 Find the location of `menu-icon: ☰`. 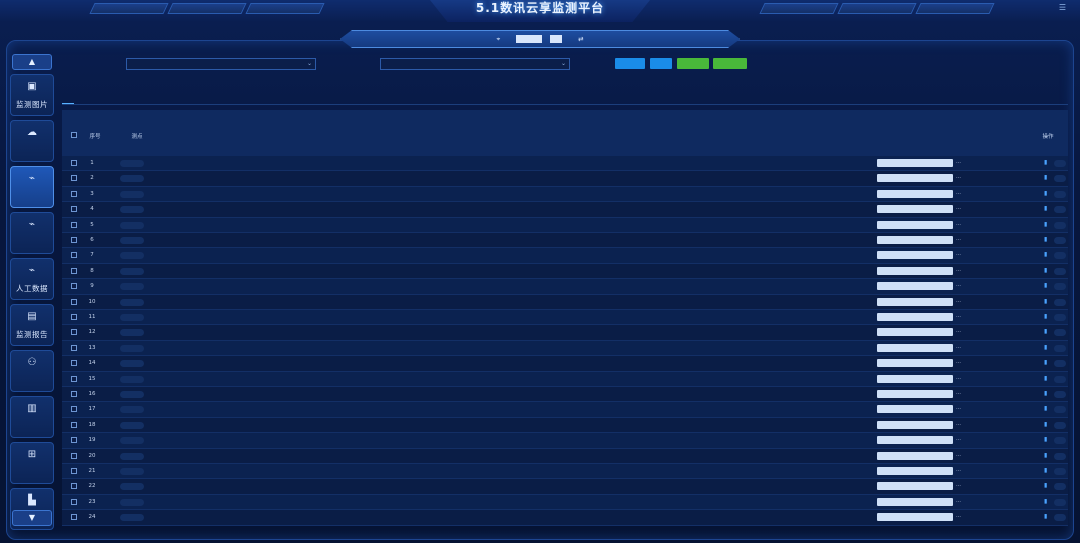

menu-icon: ☰ is located at coordinates (1062, 7).